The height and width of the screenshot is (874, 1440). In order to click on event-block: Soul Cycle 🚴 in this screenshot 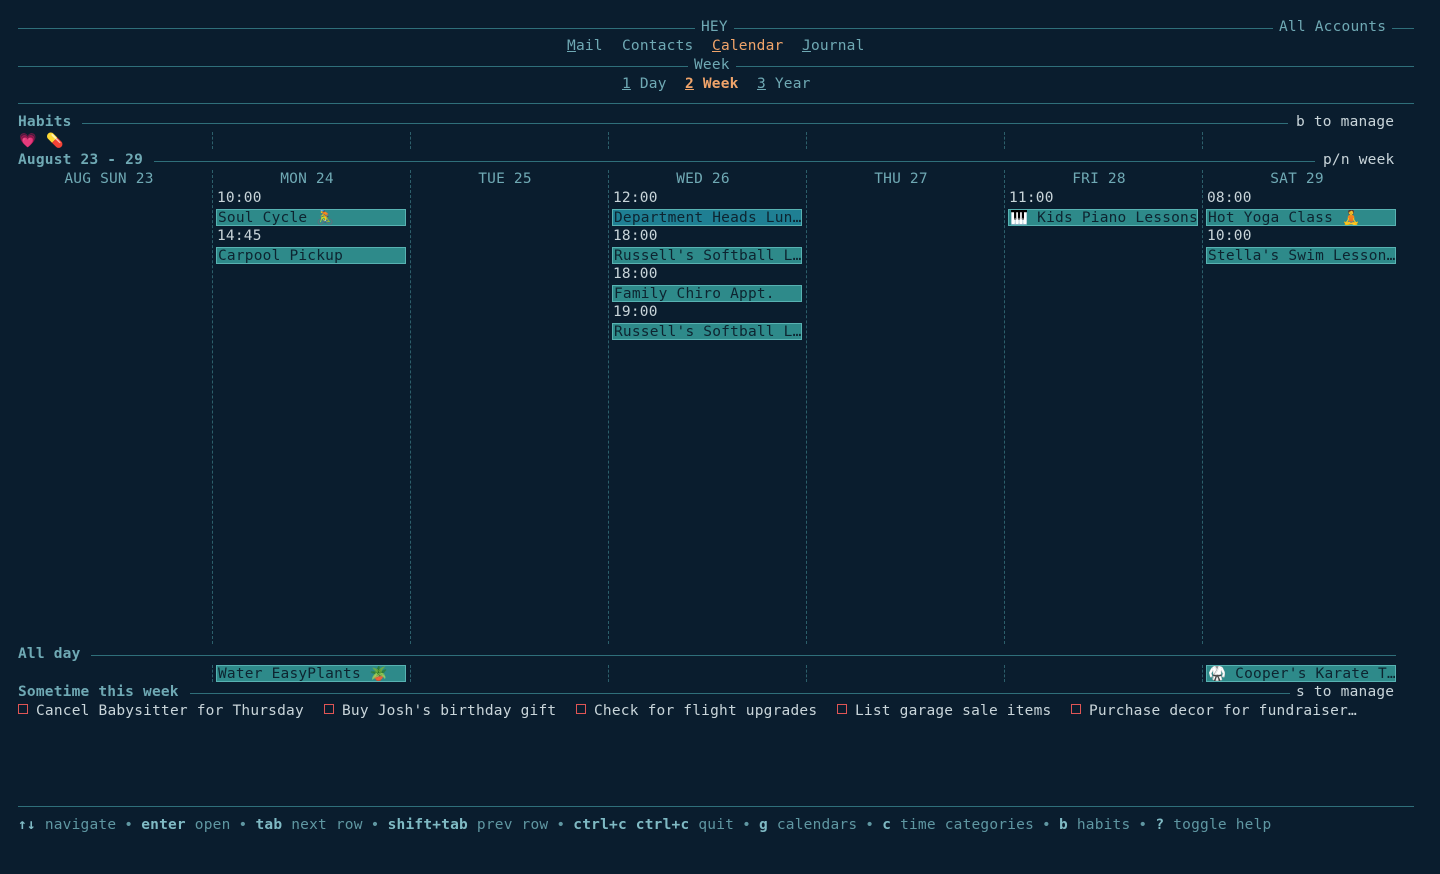, I will do `click(311, 217)`.